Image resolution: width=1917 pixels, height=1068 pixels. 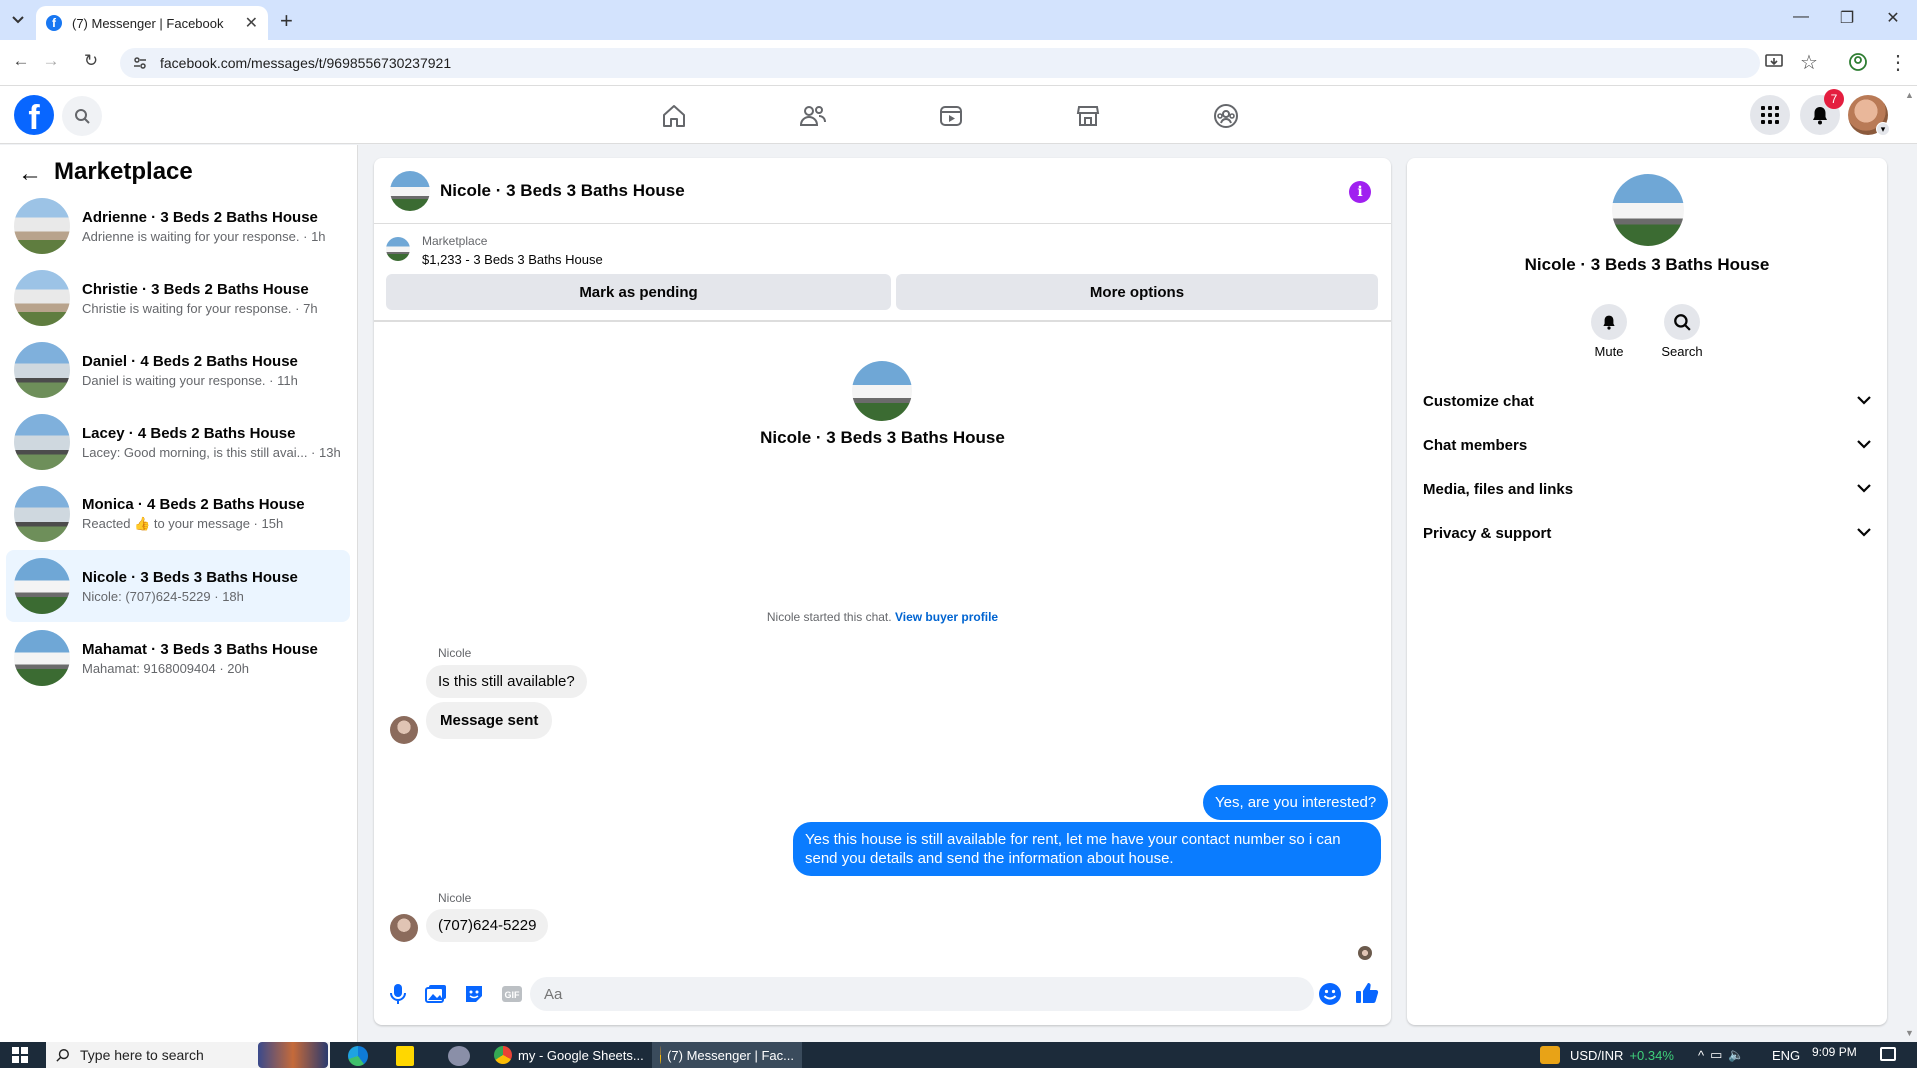 I want to click on minimize-button: —, so click(x=1801, y=17).